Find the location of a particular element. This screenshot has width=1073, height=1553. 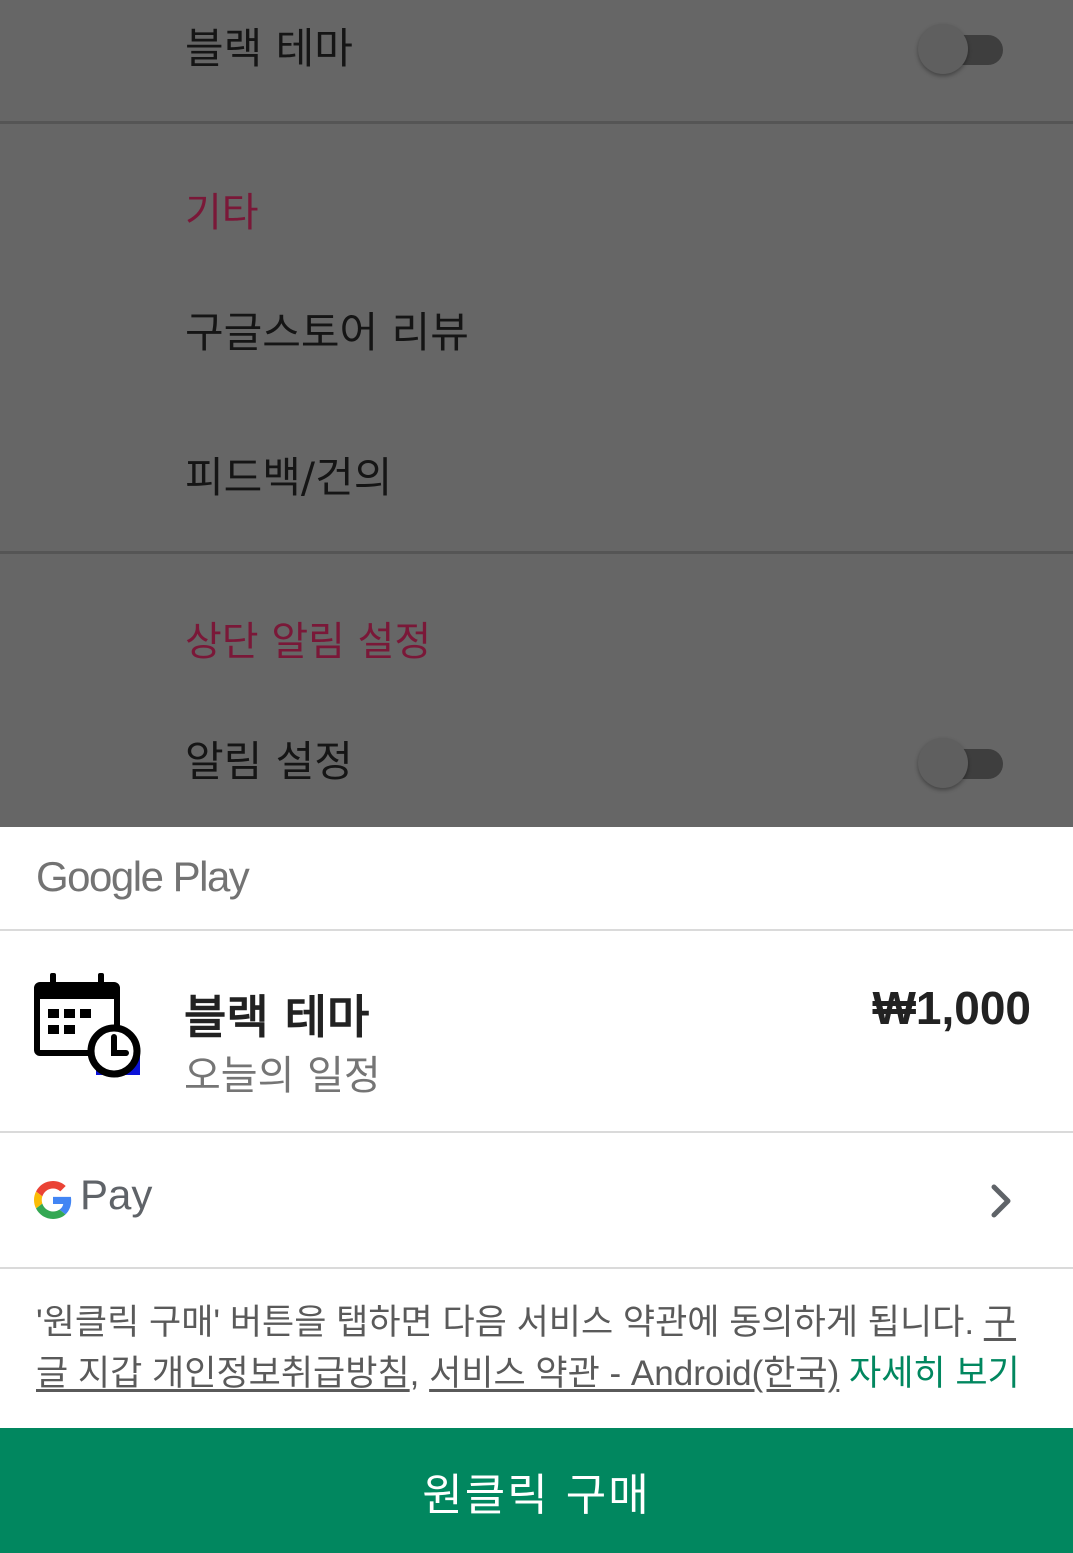

product-app-name: 오늘의 일정 is located at coordinates (282, 1076).